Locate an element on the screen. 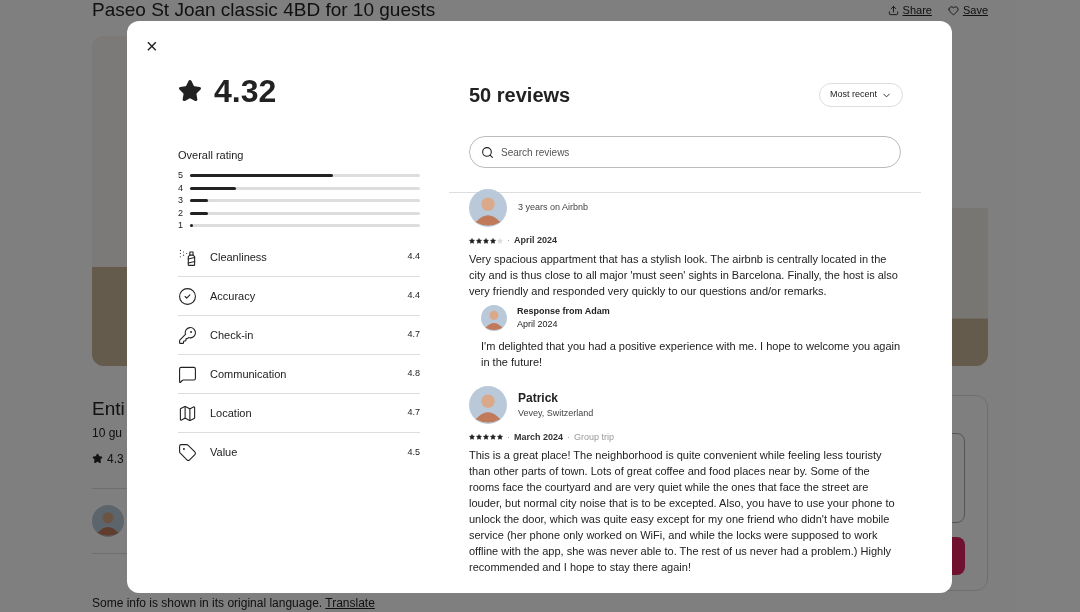 The image size is (1080, 612). rating-score: 4.32 is located at coordinates (245, 91).